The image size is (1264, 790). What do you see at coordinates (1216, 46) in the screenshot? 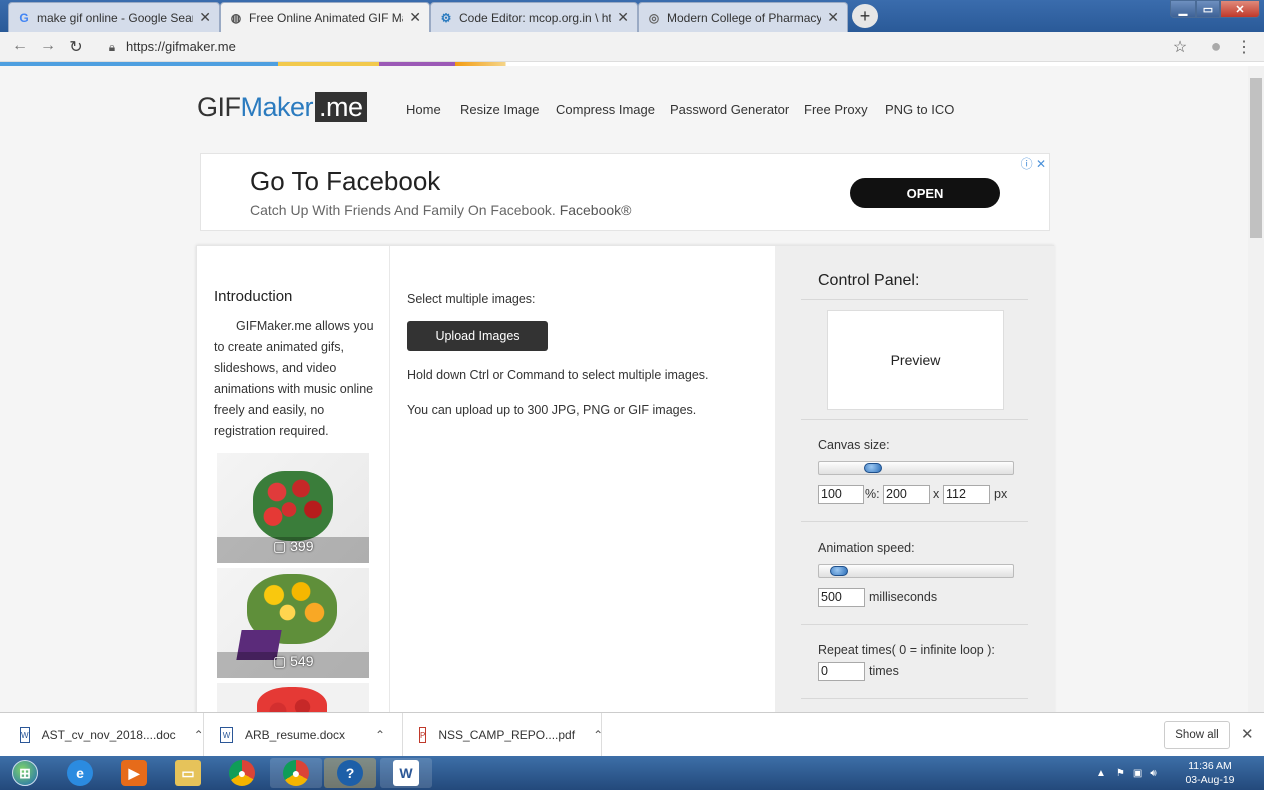
I see `profile-avatar-icon: ●` at bounding box center [1216, 46].